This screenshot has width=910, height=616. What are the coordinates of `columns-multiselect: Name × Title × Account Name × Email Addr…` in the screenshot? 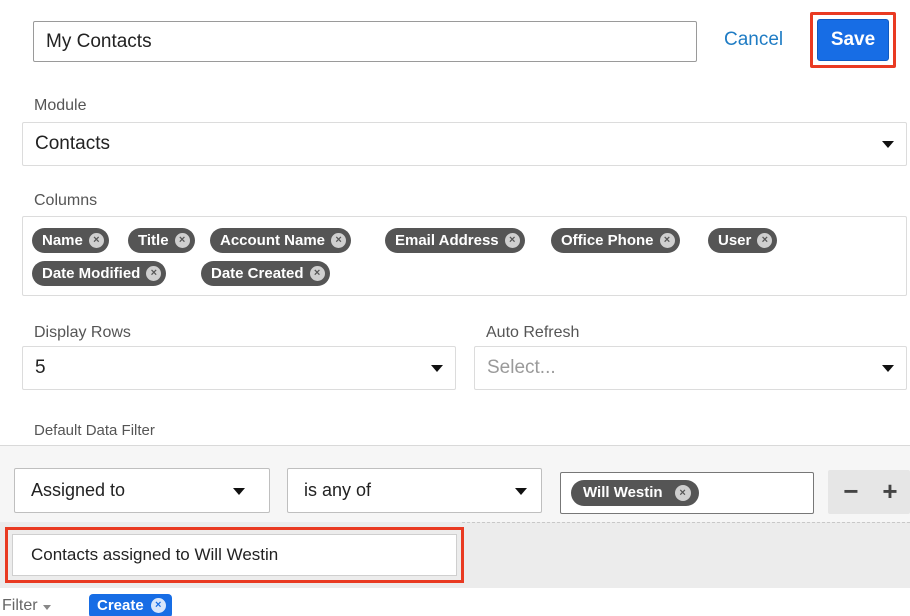 It's located at (464, 256).